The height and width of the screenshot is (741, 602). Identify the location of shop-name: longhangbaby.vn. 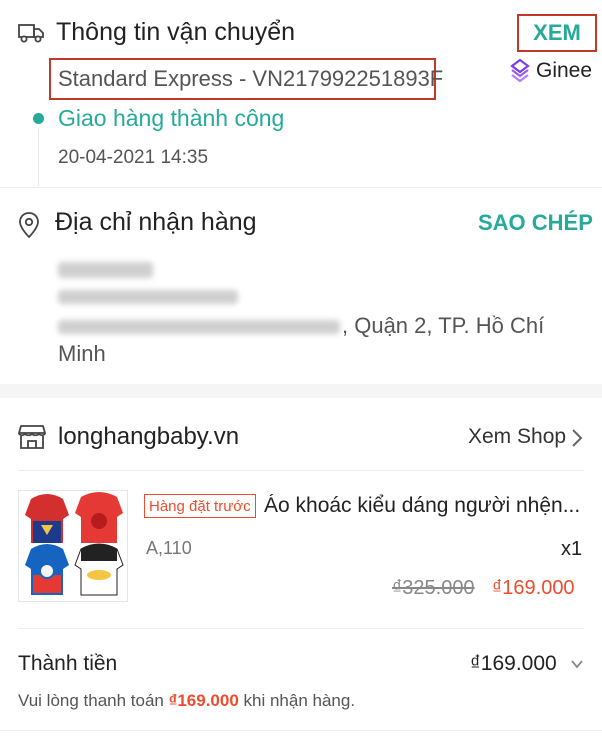
(148, 437).